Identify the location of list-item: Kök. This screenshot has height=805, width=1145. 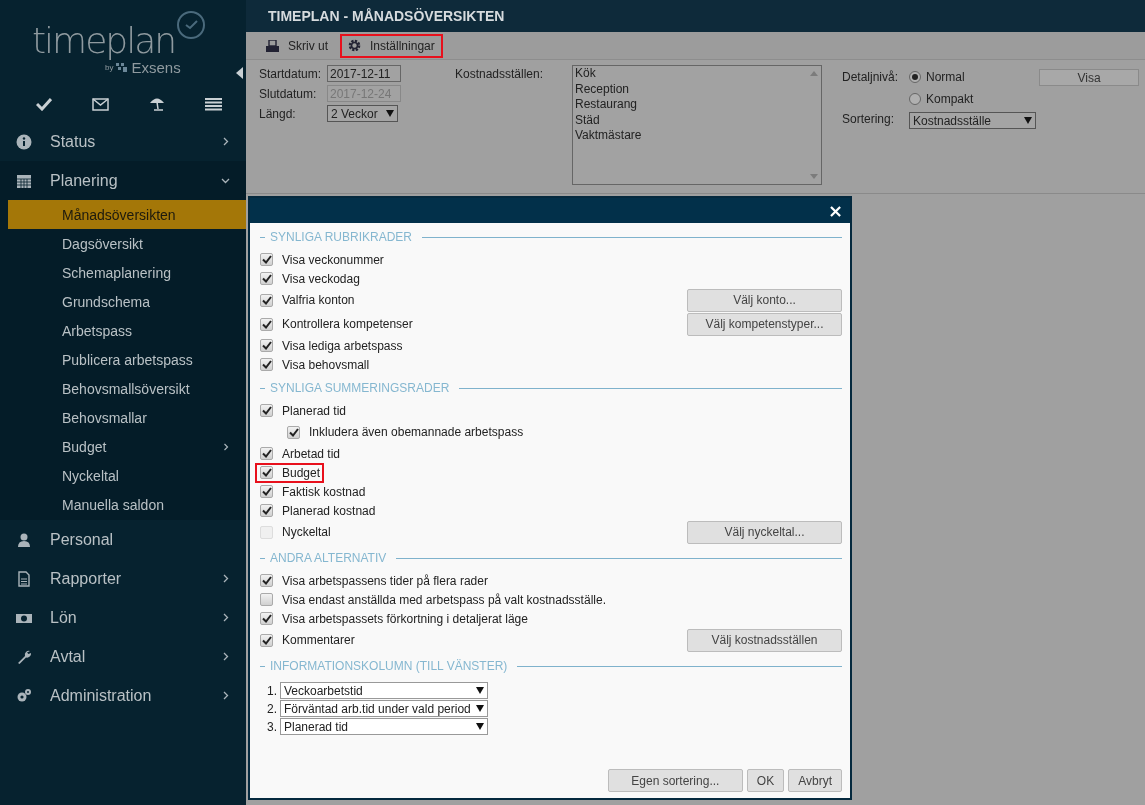
(690, 74).